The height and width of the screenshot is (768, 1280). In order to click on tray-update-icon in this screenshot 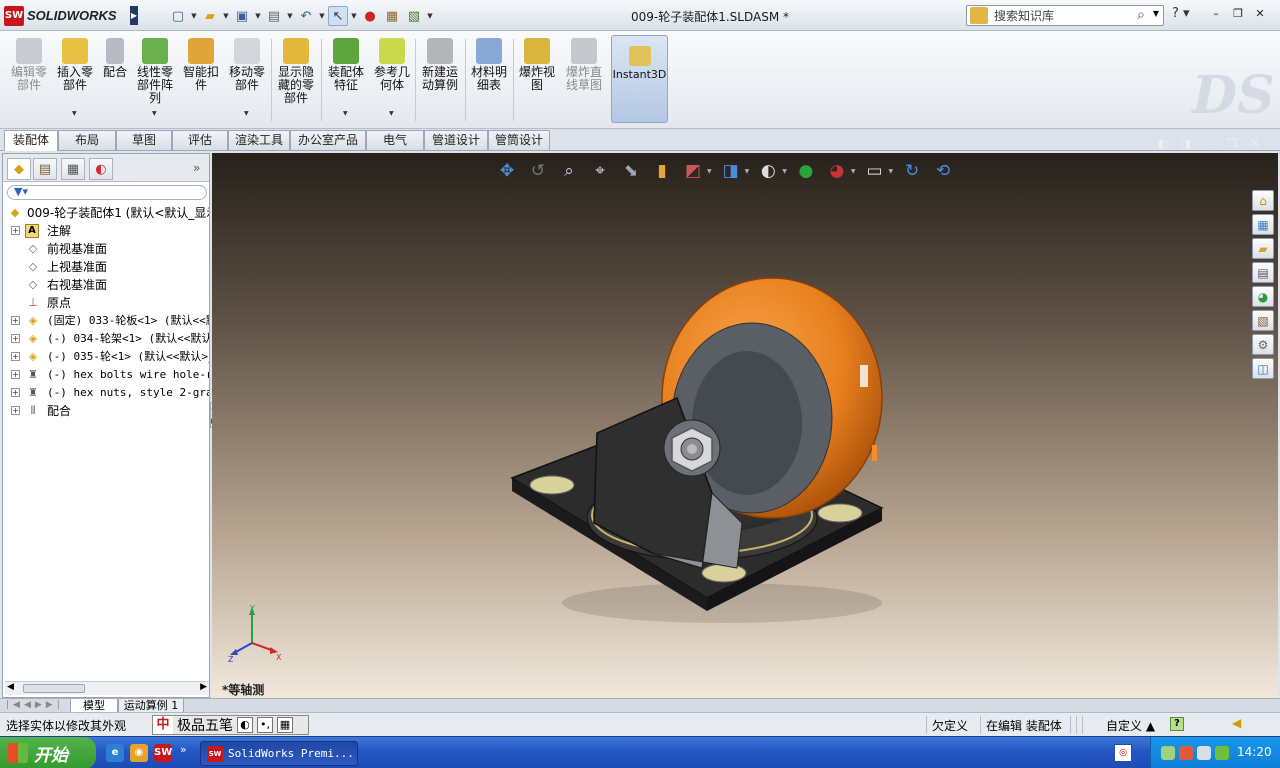, I will do `click(1222, 753)`.